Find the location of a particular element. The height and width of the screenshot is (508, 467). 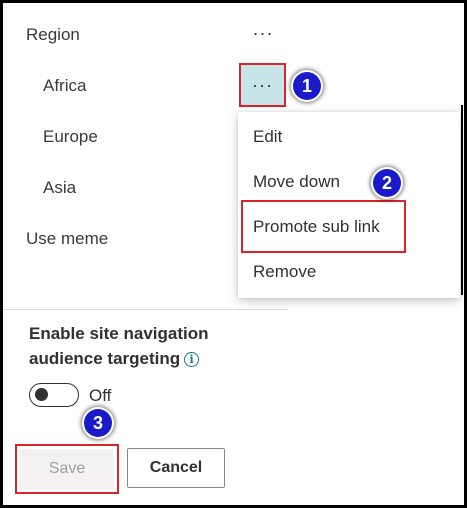

step-badge-3: 3 is located at coordinates (98, 423).